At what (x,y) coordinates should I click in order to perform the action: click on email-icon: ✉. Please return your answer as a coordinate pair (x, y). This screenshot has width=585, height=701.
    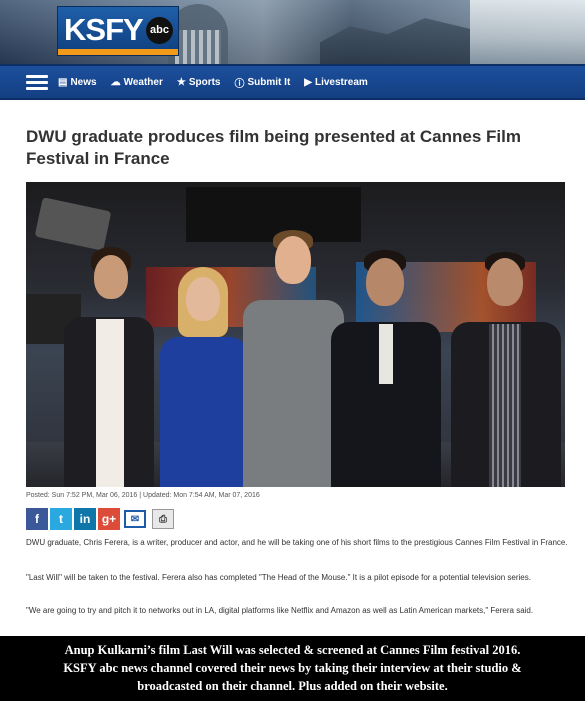
    Looking at the image, I should click on (135, 519).